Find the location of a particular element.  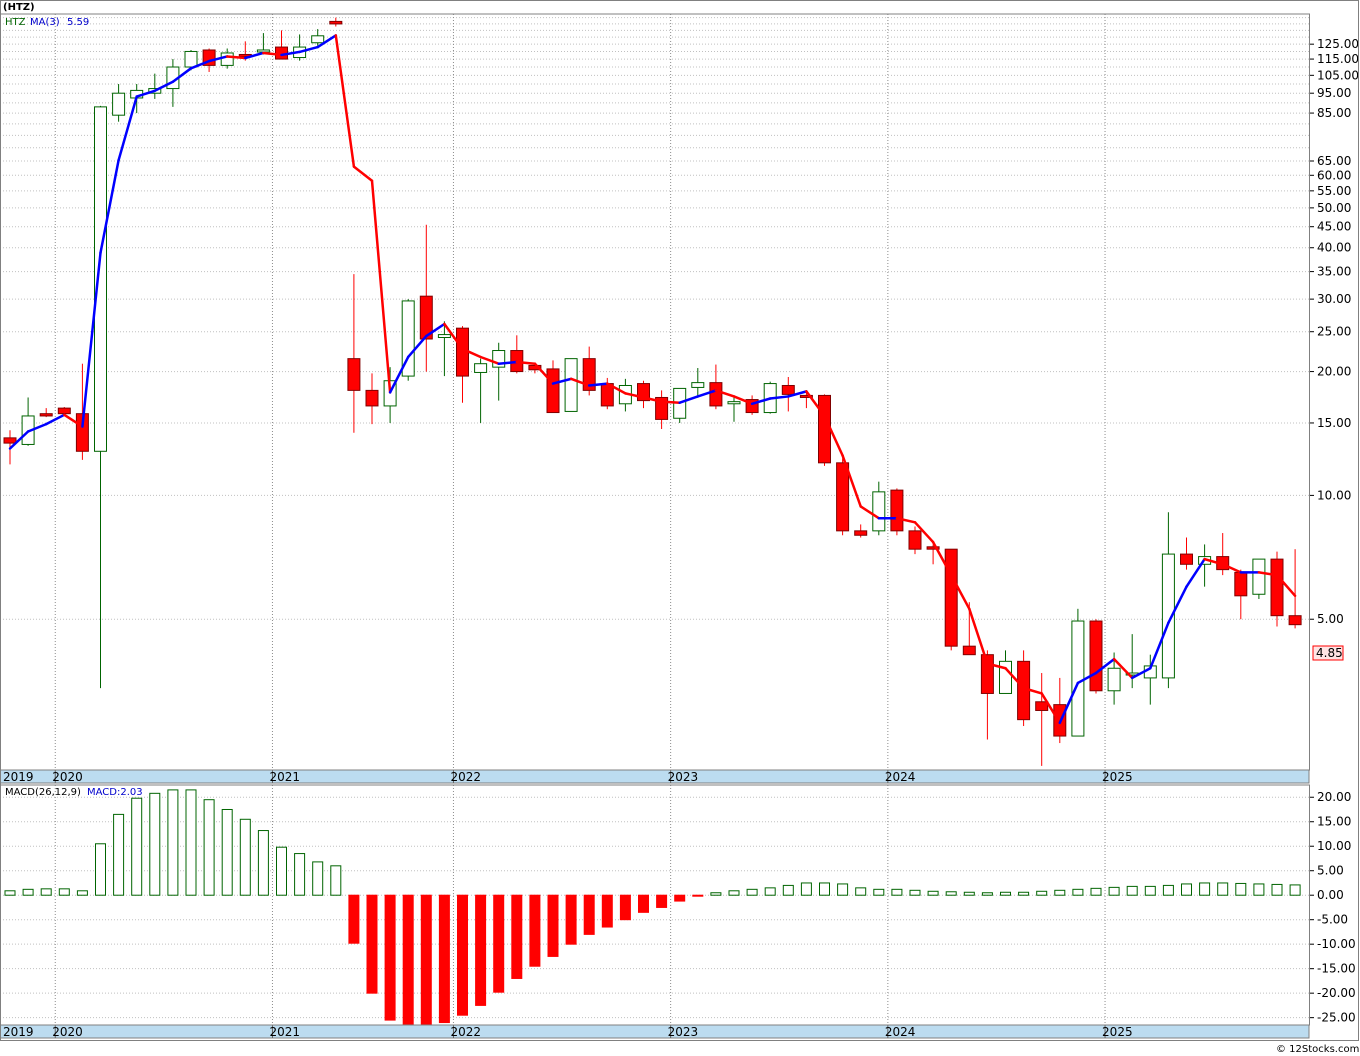

macd-tick-label: -10.00 is located at coordinates (1336, 944).